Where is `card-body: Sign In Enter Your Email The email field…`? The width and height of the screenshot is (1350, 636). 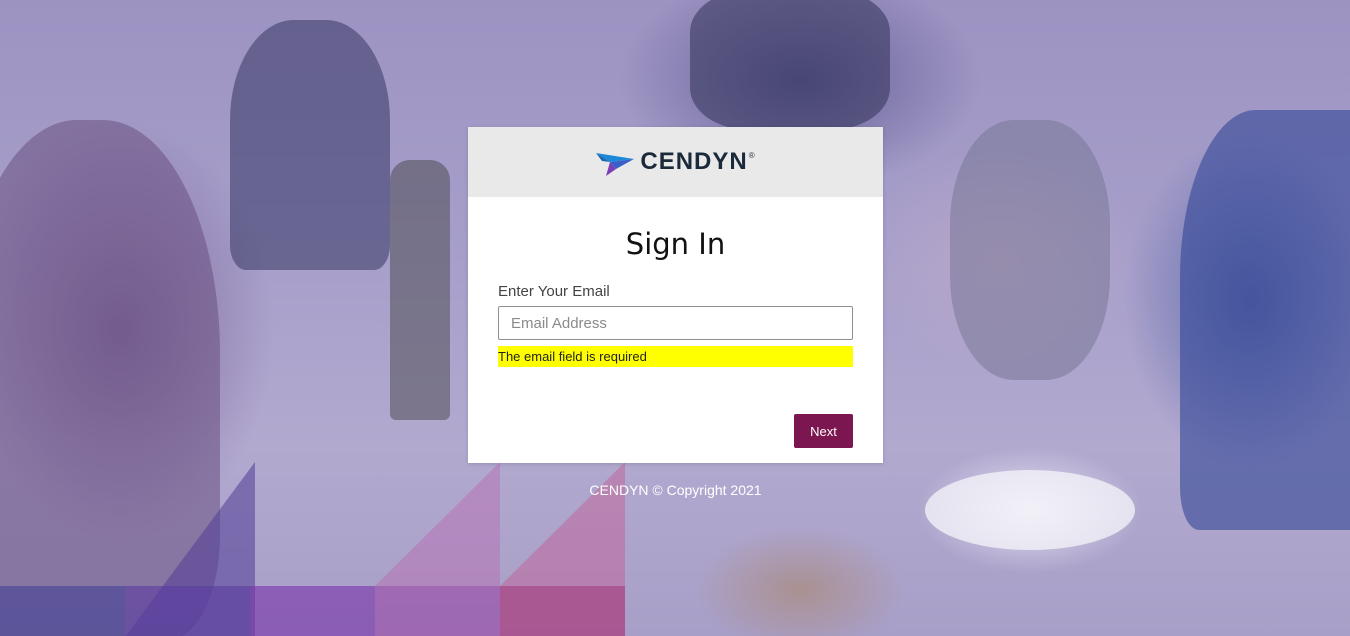
card-body: Sign In Enter Your Email The email field… is located at coordinates (675, 337).